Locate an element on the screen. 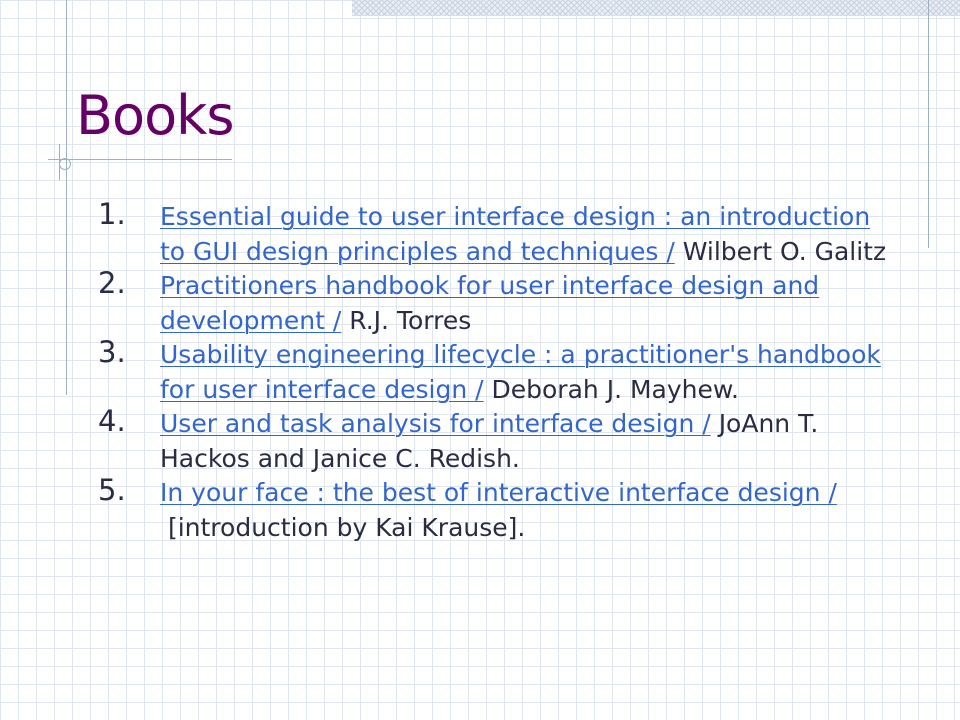 This screenshot has height=720, width=960. title-underline-rule is located at coordinates (140, 159).